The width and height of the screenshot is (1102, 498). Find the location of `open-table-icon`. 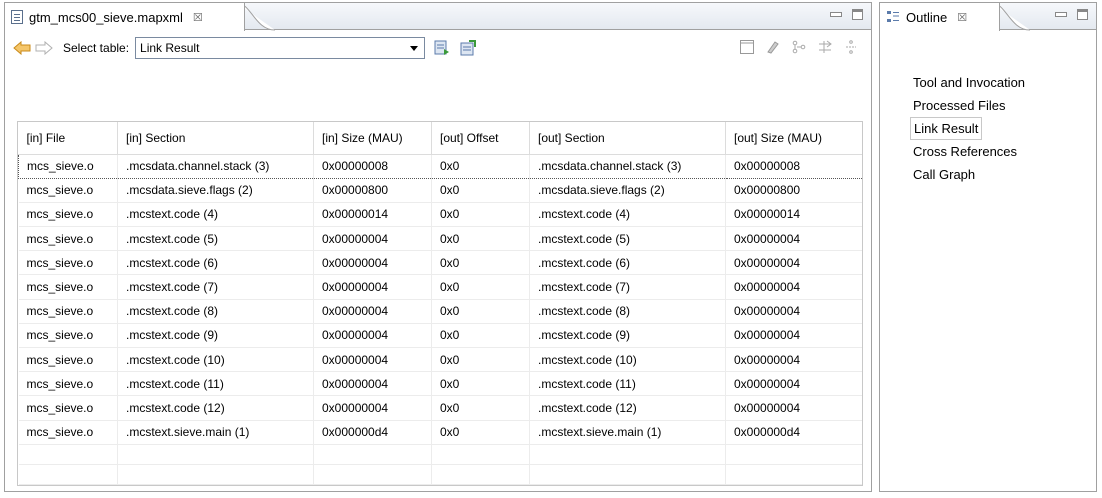

open-table-icon is located at coordinates (468, 48).